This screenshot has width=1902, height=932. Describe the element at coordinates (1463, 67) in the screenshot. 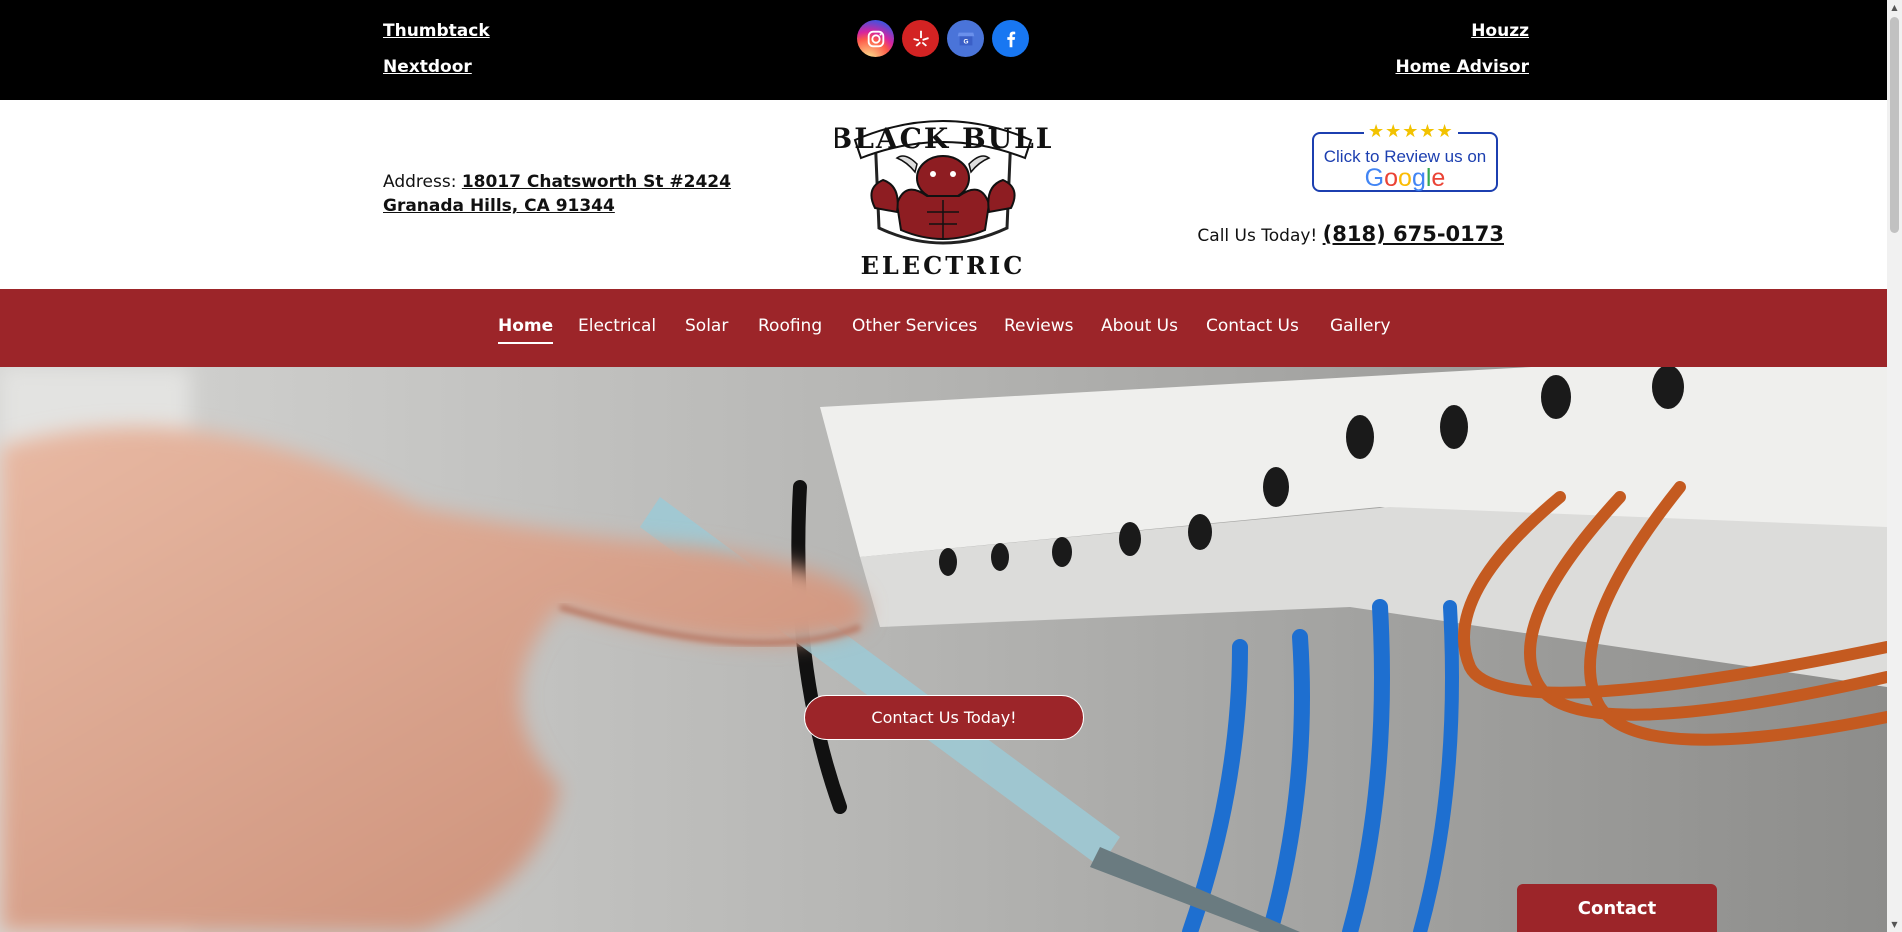

I see `home-advisor-link: Home Advisor` at that location.